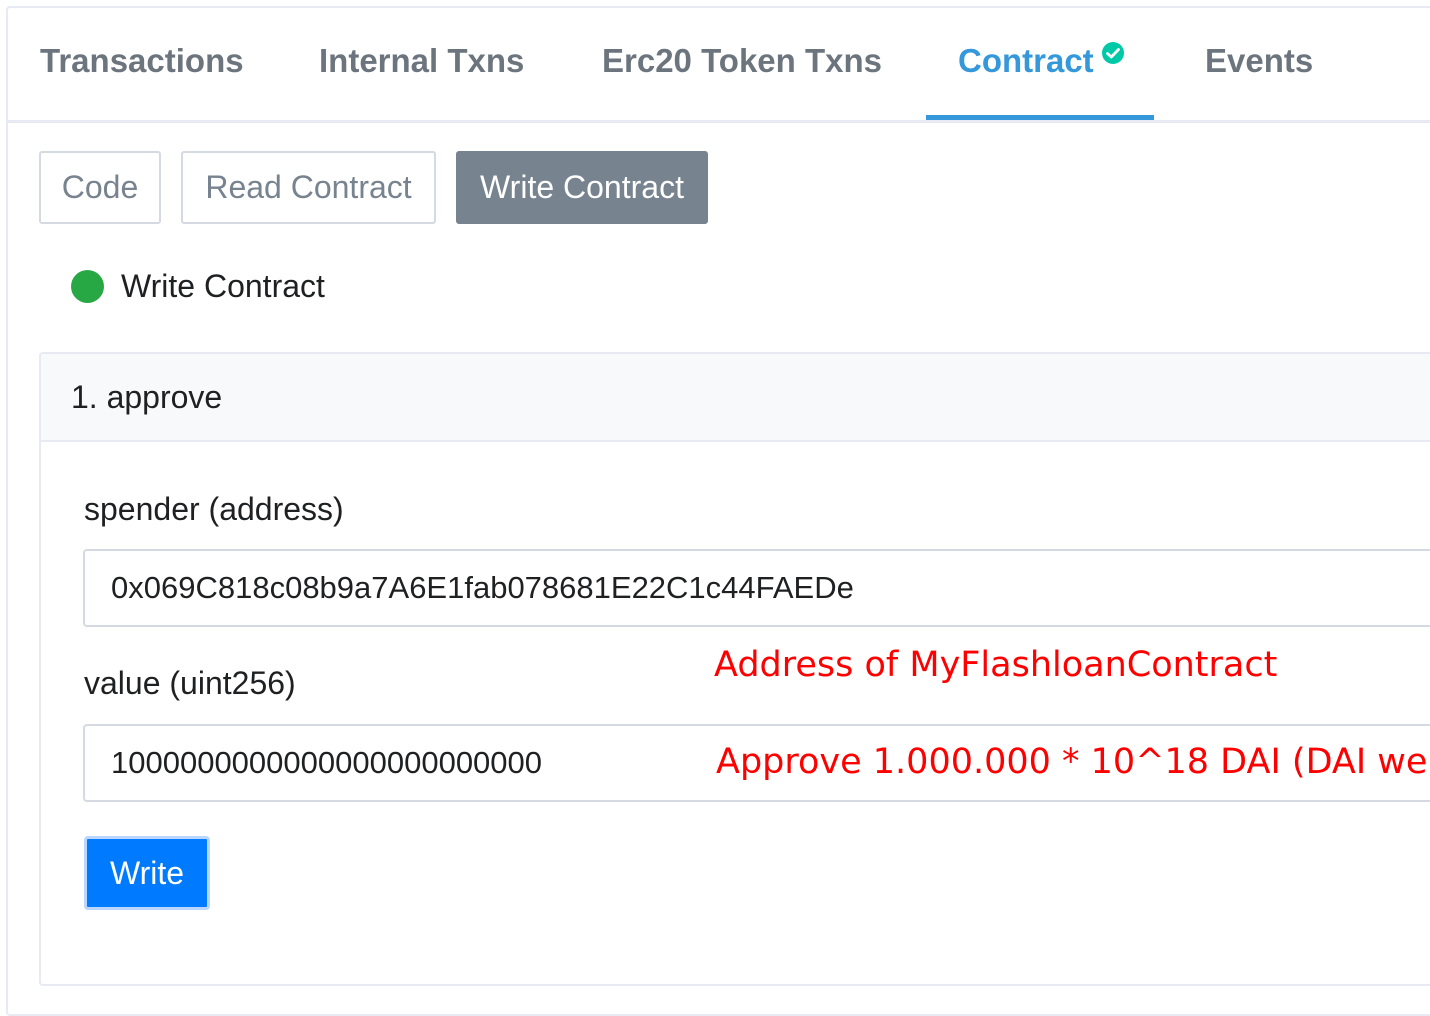 This screenshot has width=1430, height=1016. What do you see at coordinates (190, 683) in the screenshot?
I see `value-label: value (uint256)` at bounding box center [190, 683].